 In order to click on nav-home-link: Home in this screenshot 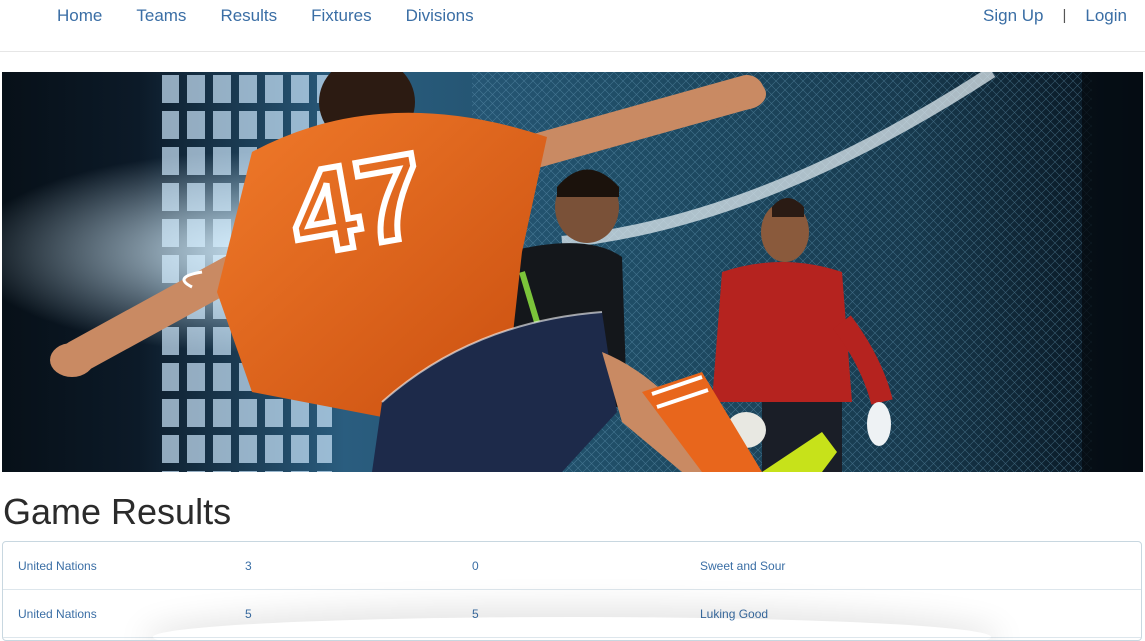, I will do `click(79, 16)`.